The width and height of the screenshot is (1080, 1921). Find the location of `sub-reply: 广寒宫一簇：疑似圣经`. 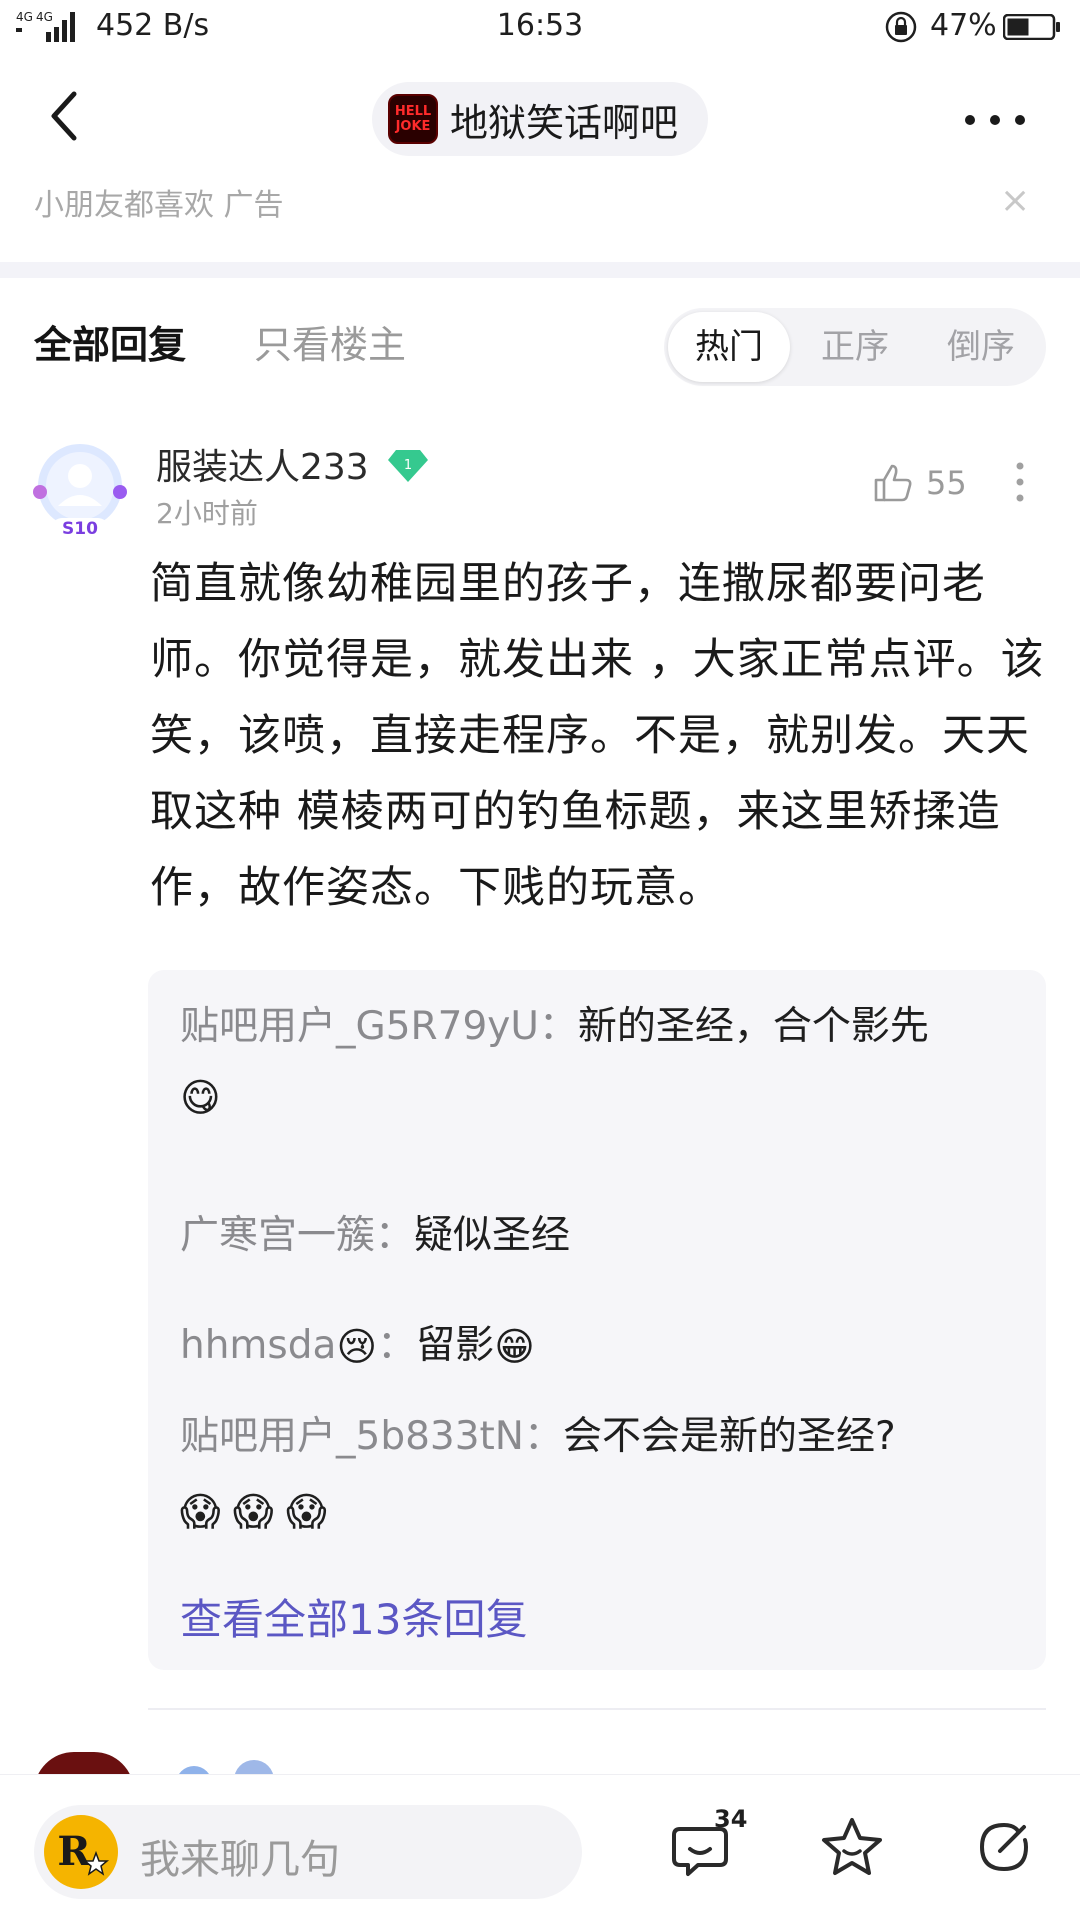

sub-reply: 广寒宫一簇：疑似圣经 is located at coordinates (375, 1232).